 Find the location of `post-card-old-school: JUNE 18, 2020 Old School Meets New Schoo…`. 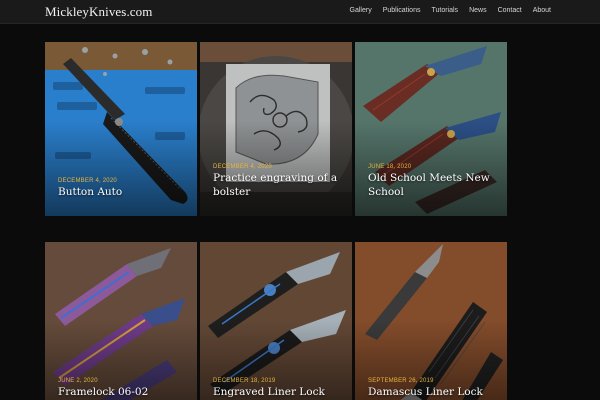

post-card-old-school: JUNE 18, 2020 Old School Meets New Schoo… is located at coordinates (431, 129).